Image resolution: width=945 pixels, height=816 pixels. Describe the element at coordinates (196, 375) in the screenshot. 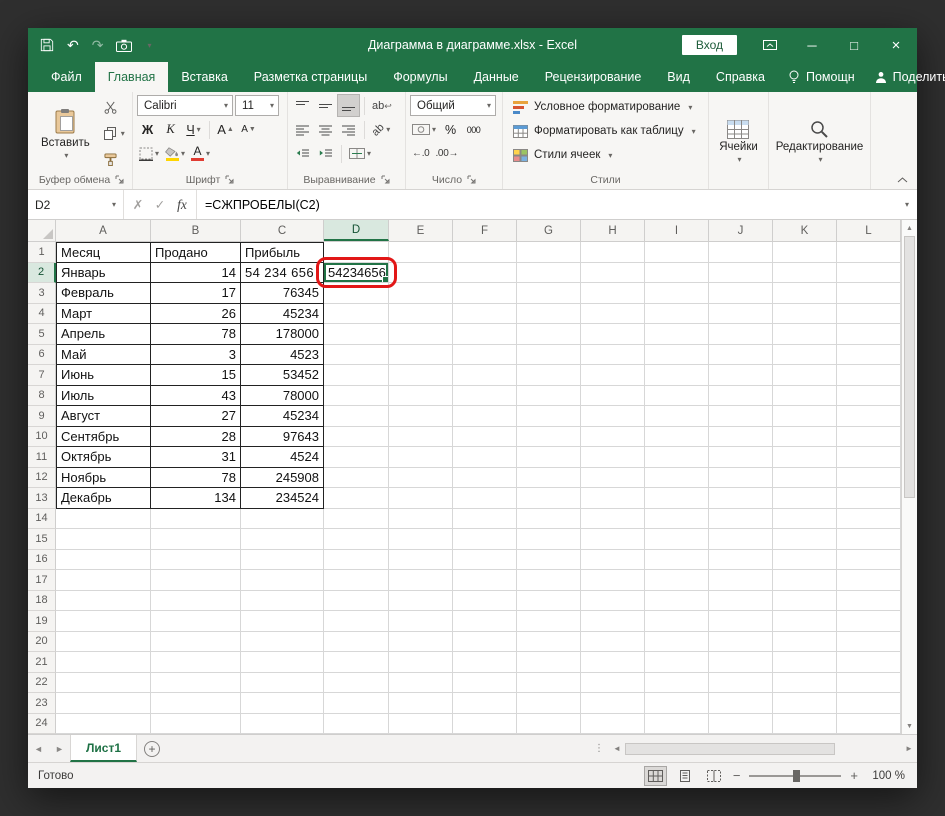

I see `cell-B7: 15` at that location.